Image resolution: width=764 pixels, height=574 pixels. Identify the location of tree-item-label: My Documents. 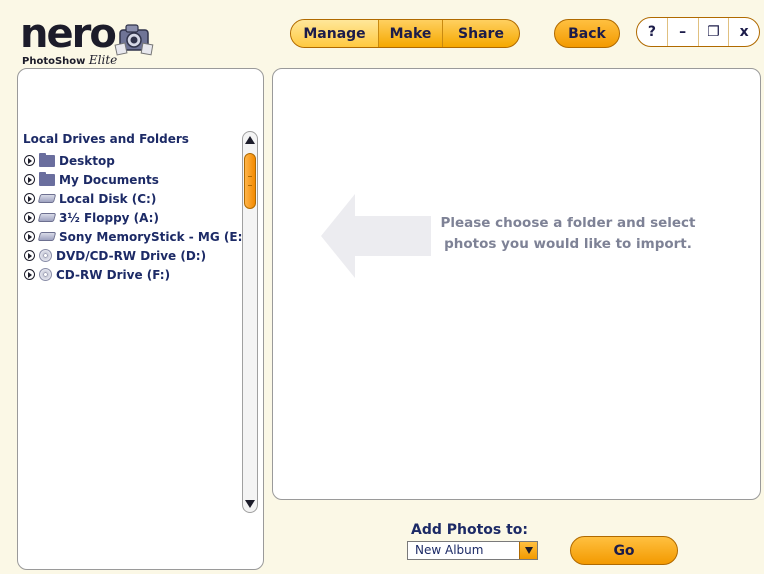
(109, 179).